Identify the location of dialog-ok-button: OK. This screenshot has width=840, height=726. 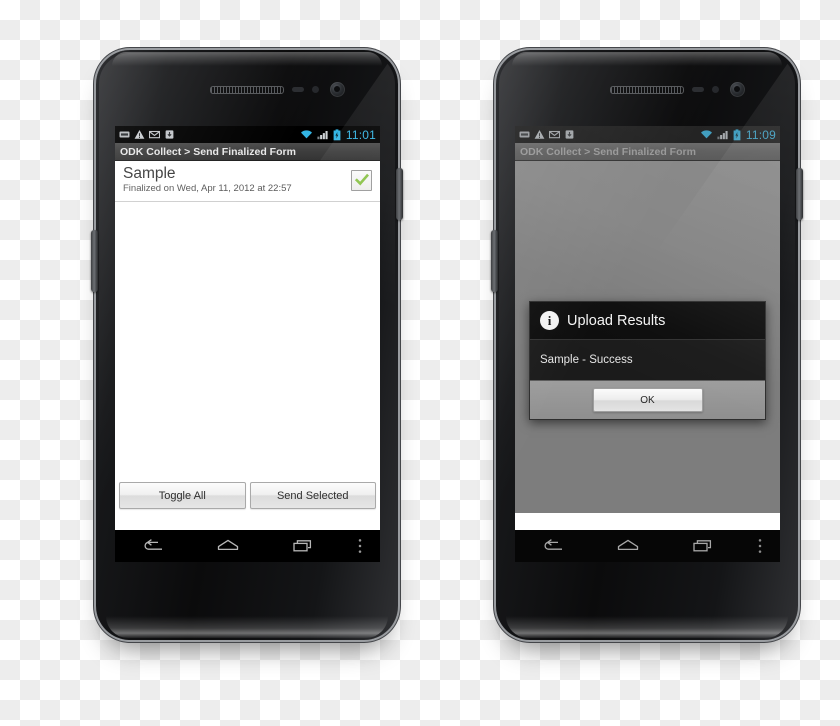
(647, 400).